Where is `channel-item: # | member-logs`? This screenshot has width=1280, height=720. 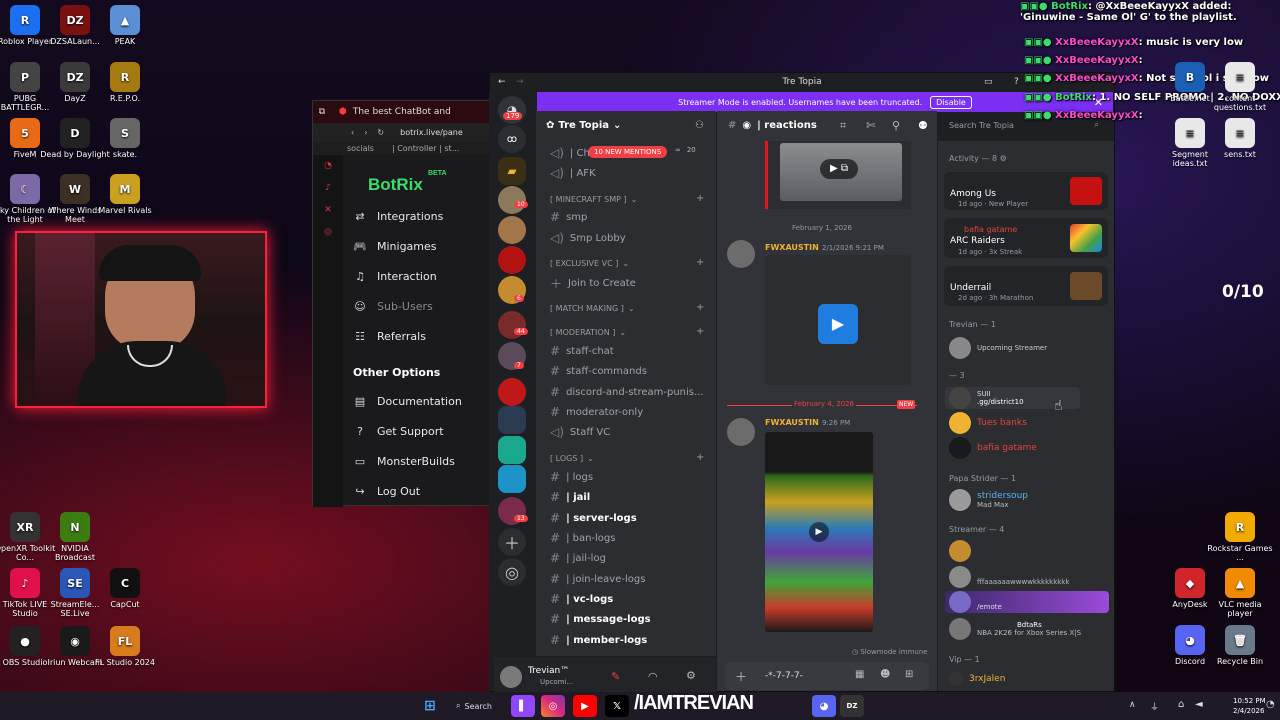
channel-item: # | member-logs is located at coordinates (598, 640).